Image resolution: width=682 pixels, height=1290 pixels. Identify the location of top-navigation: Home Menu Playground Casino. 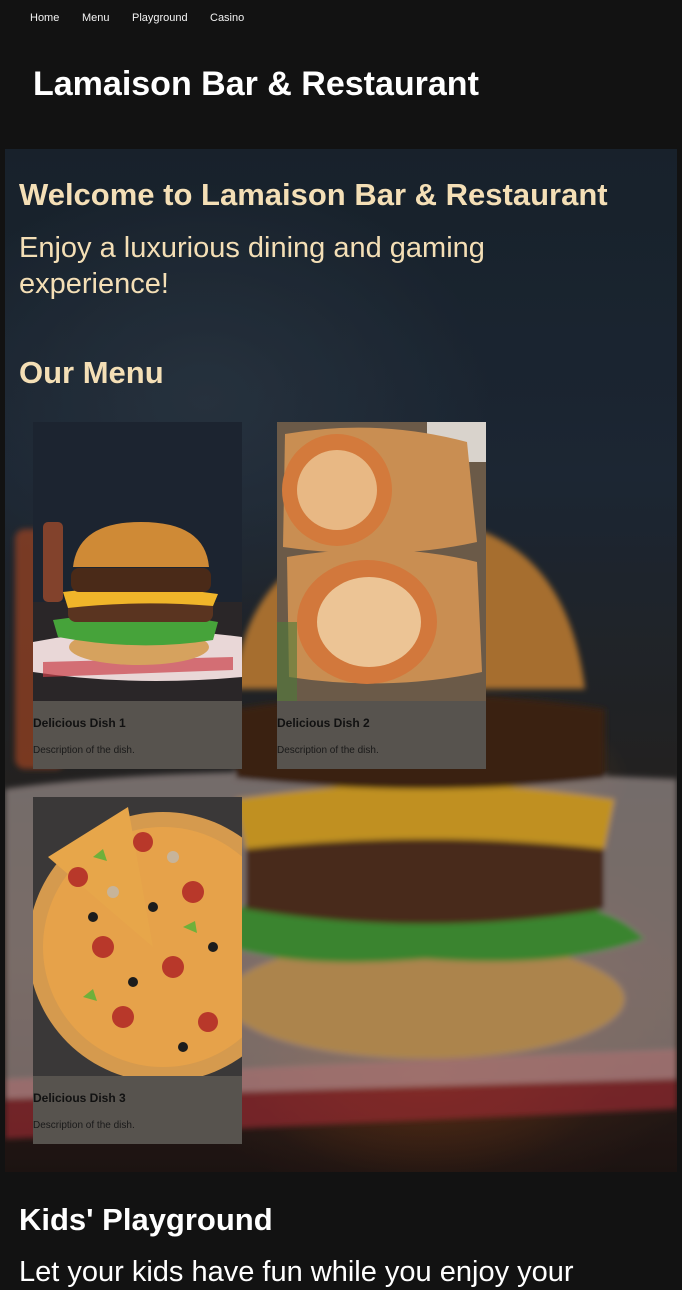
(341, 19).